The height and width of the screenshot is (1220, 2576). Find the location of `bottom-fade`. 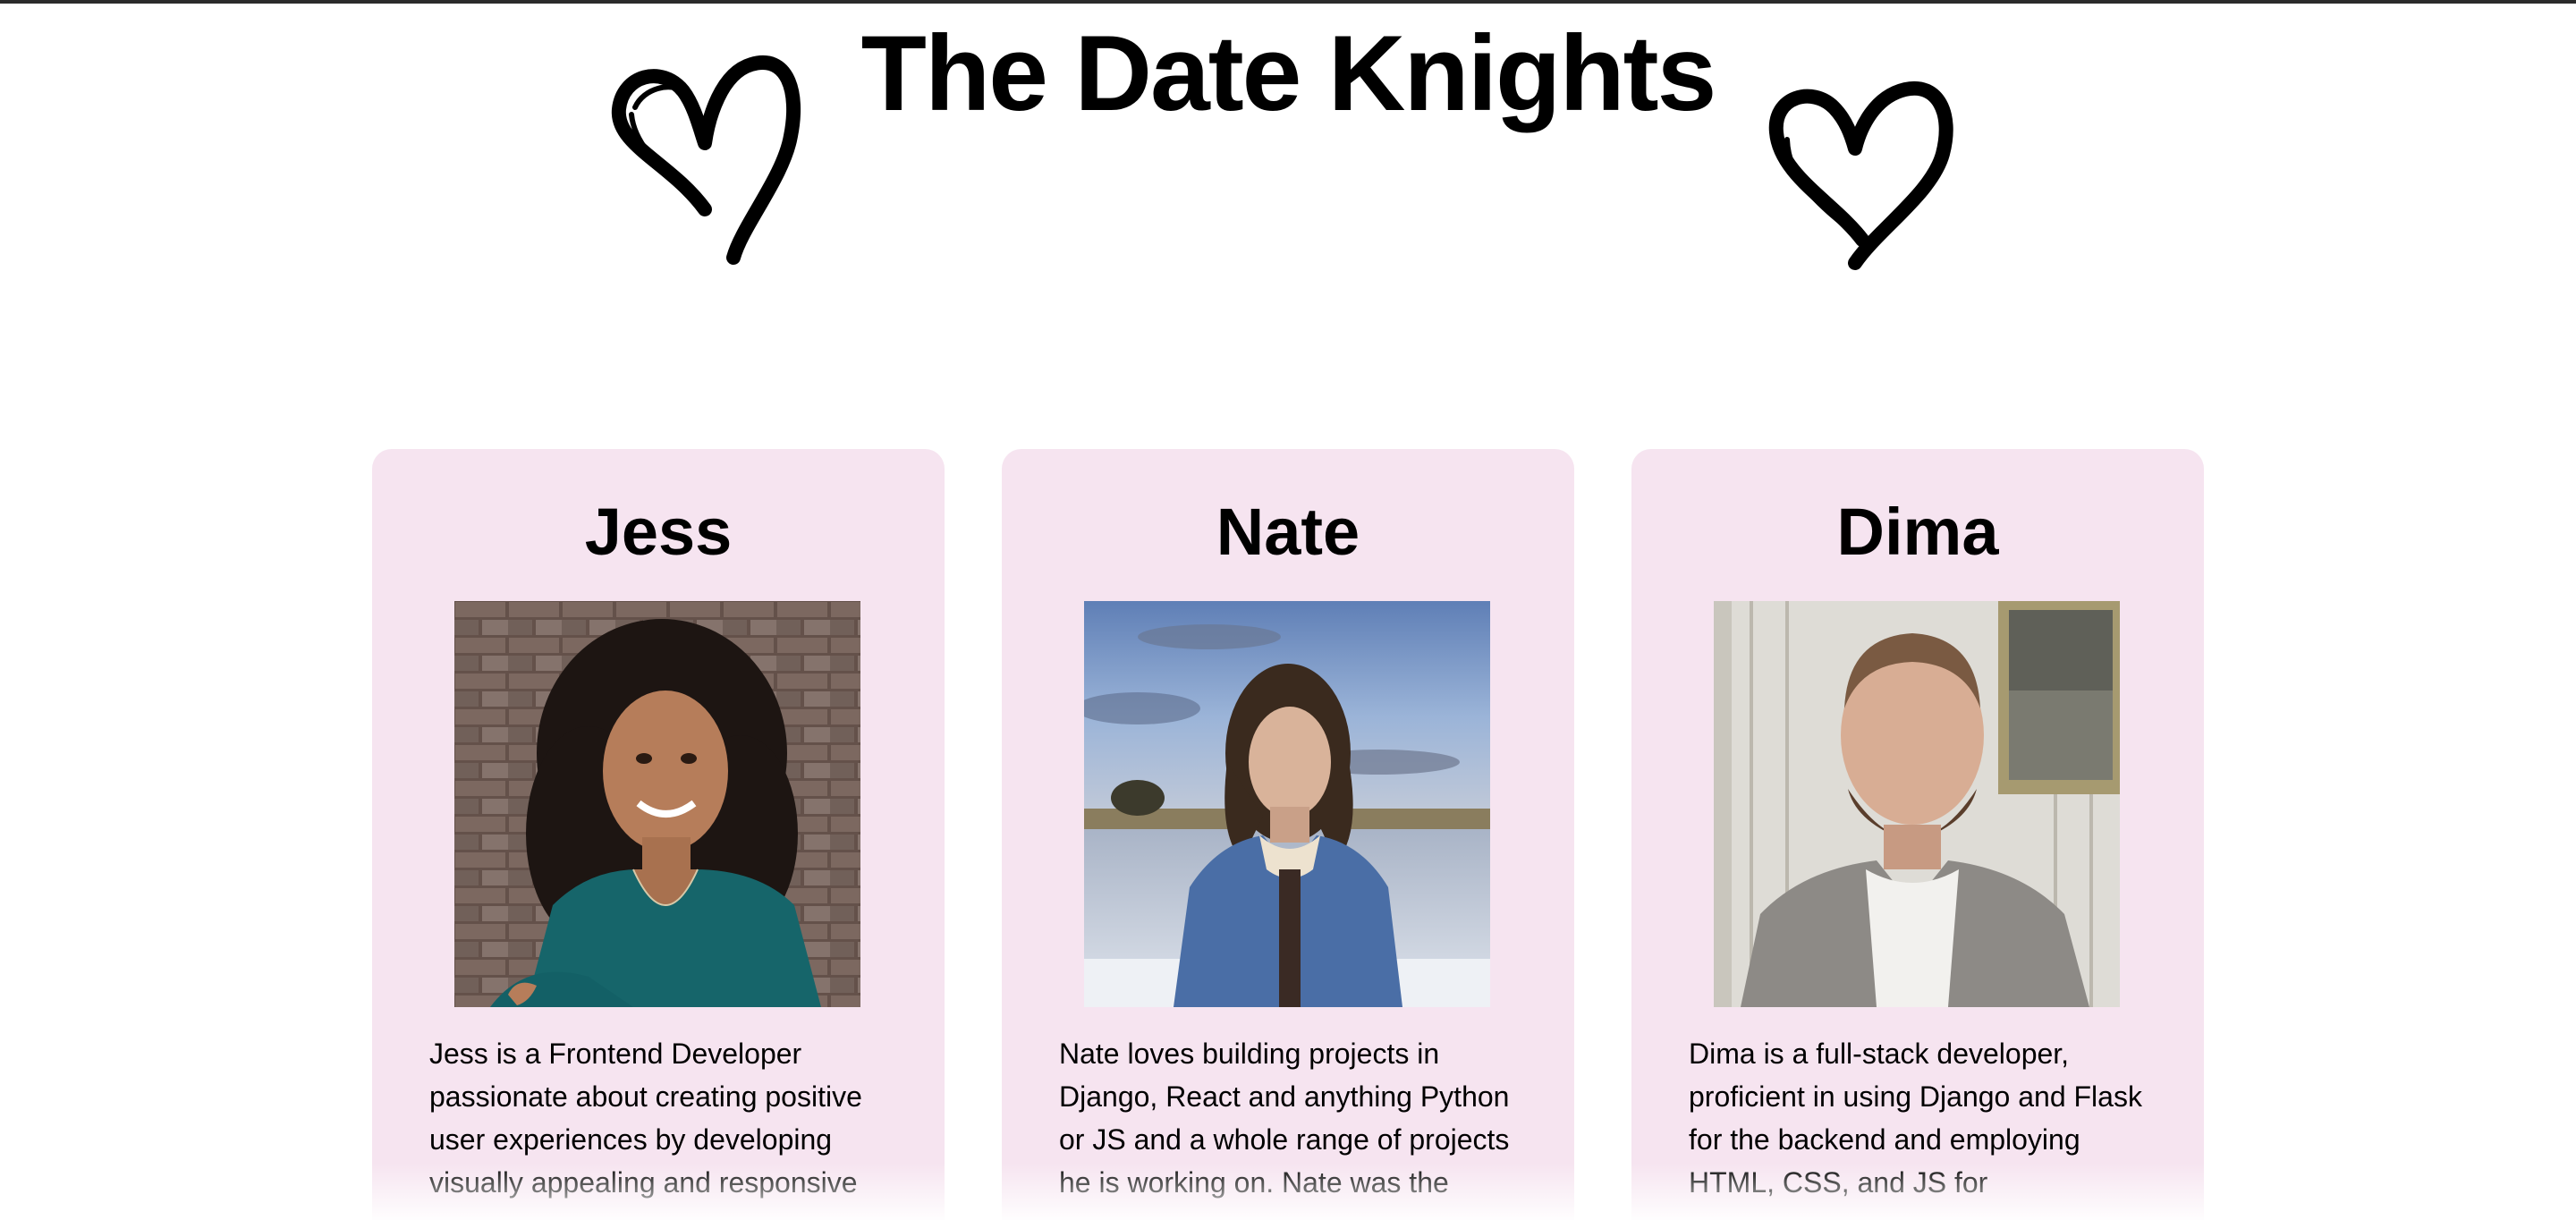

bottom-fade is located at coordinates (1288, 1191).